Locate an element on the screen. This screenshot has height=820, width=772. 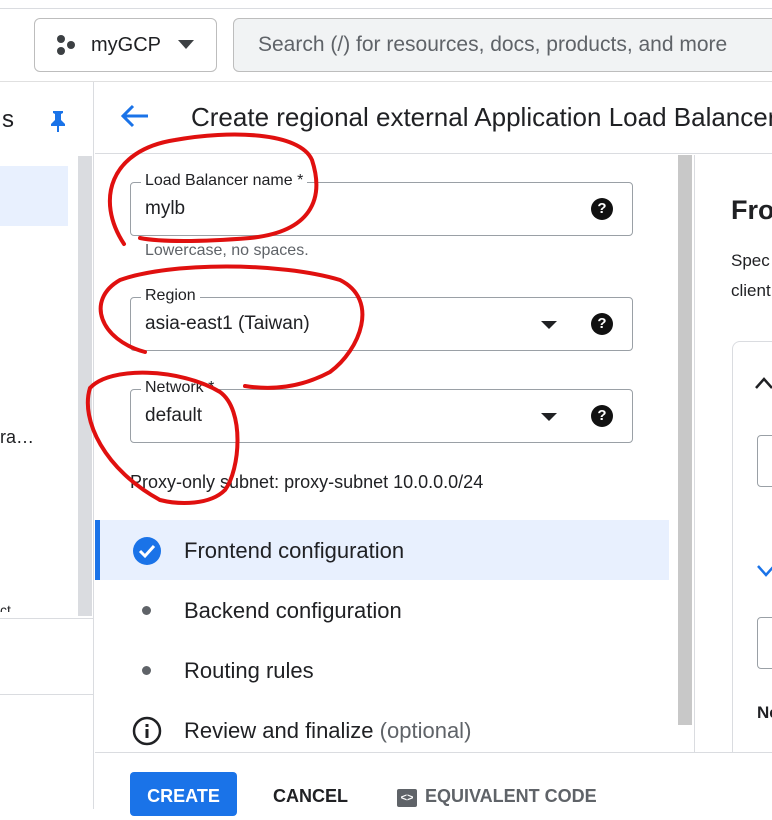
panel-text: client is located at coordinates (751, 290).